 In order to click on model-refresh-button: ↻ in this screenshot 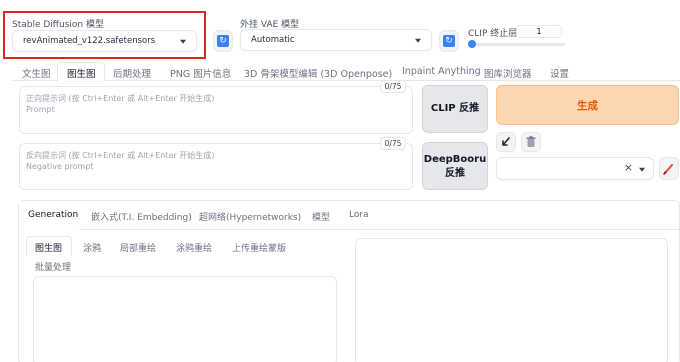, I will do `click(223, 41)`.